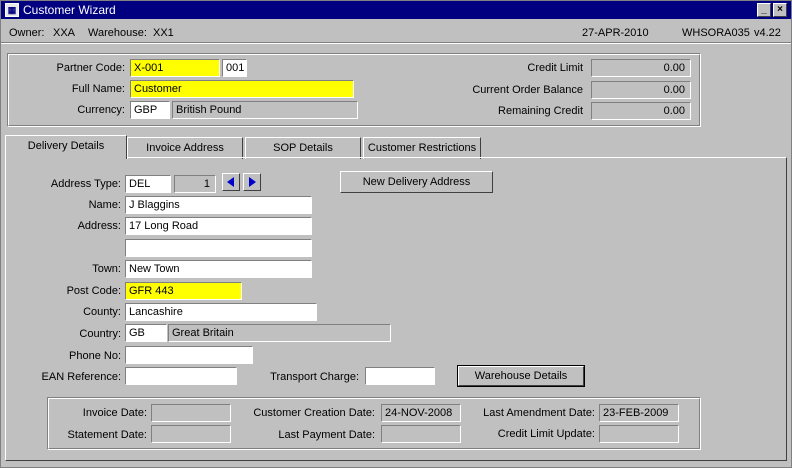 The image size is (792, 468). What do you see at coordinates (195, 184) in the screenshot?
I see `address-sequence-field: 1` at bounding box center [195, 184].